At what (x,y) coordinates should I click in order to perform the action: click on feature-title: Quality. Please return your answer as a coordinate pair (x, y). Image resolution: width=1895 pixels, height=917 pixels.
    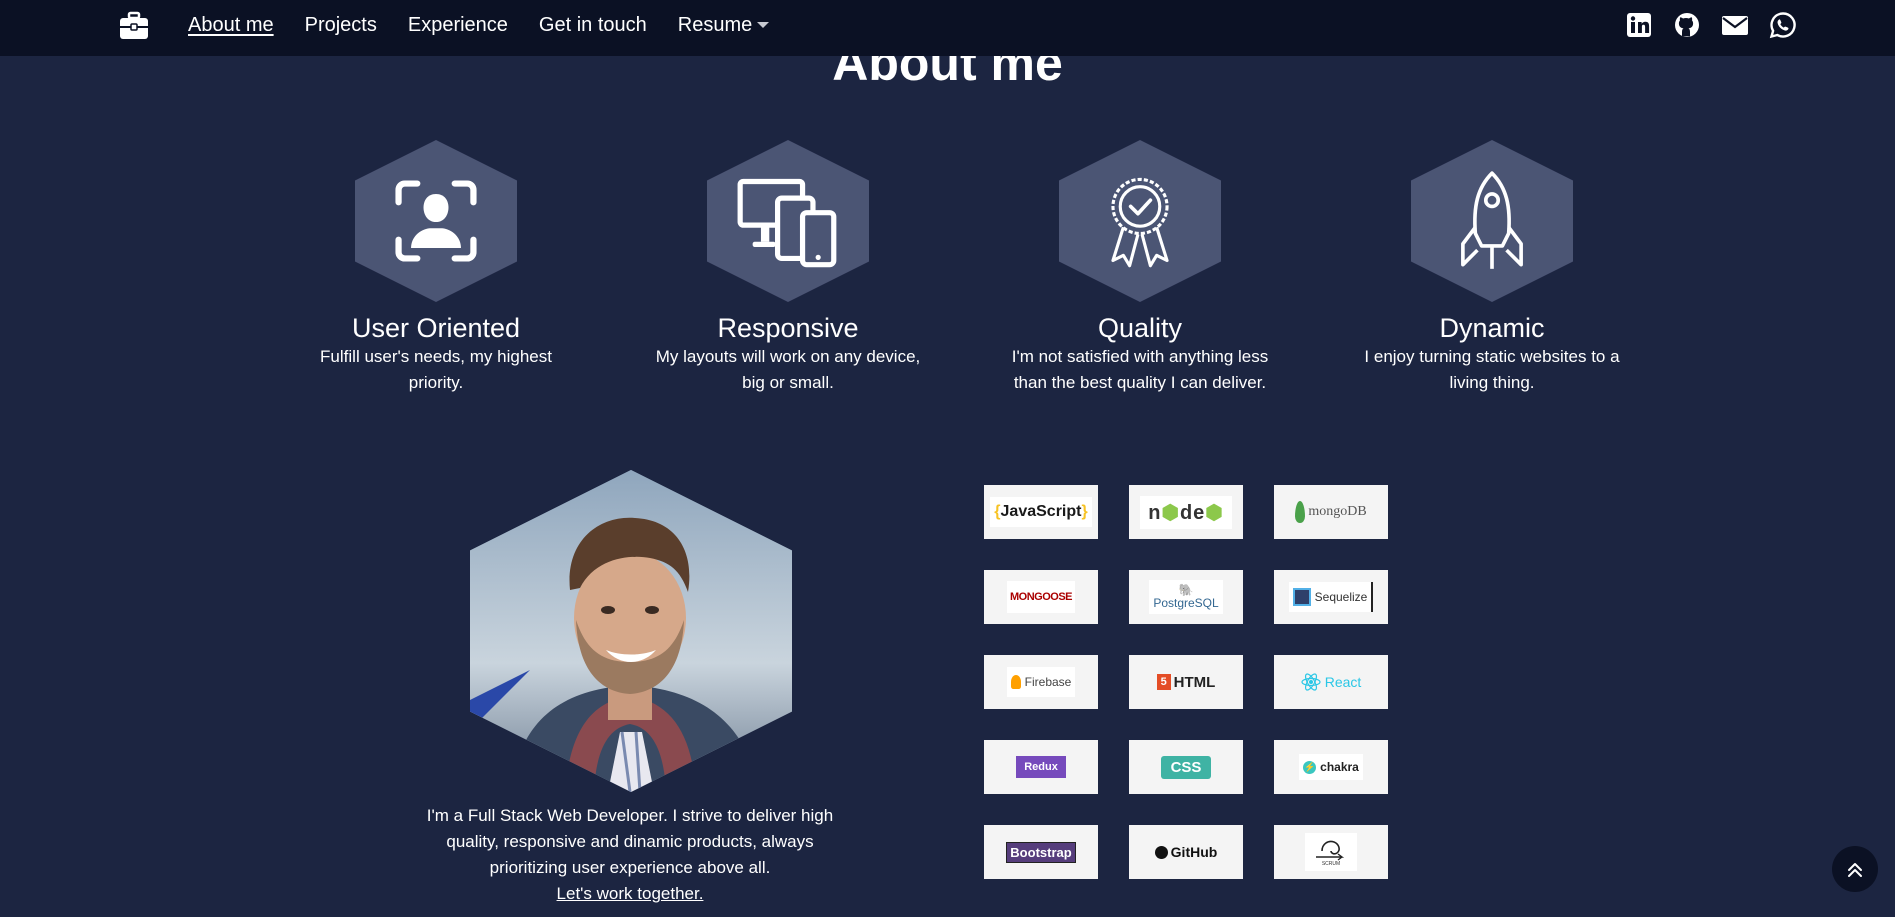
    Looking at the image, I should click on (1140, 328).